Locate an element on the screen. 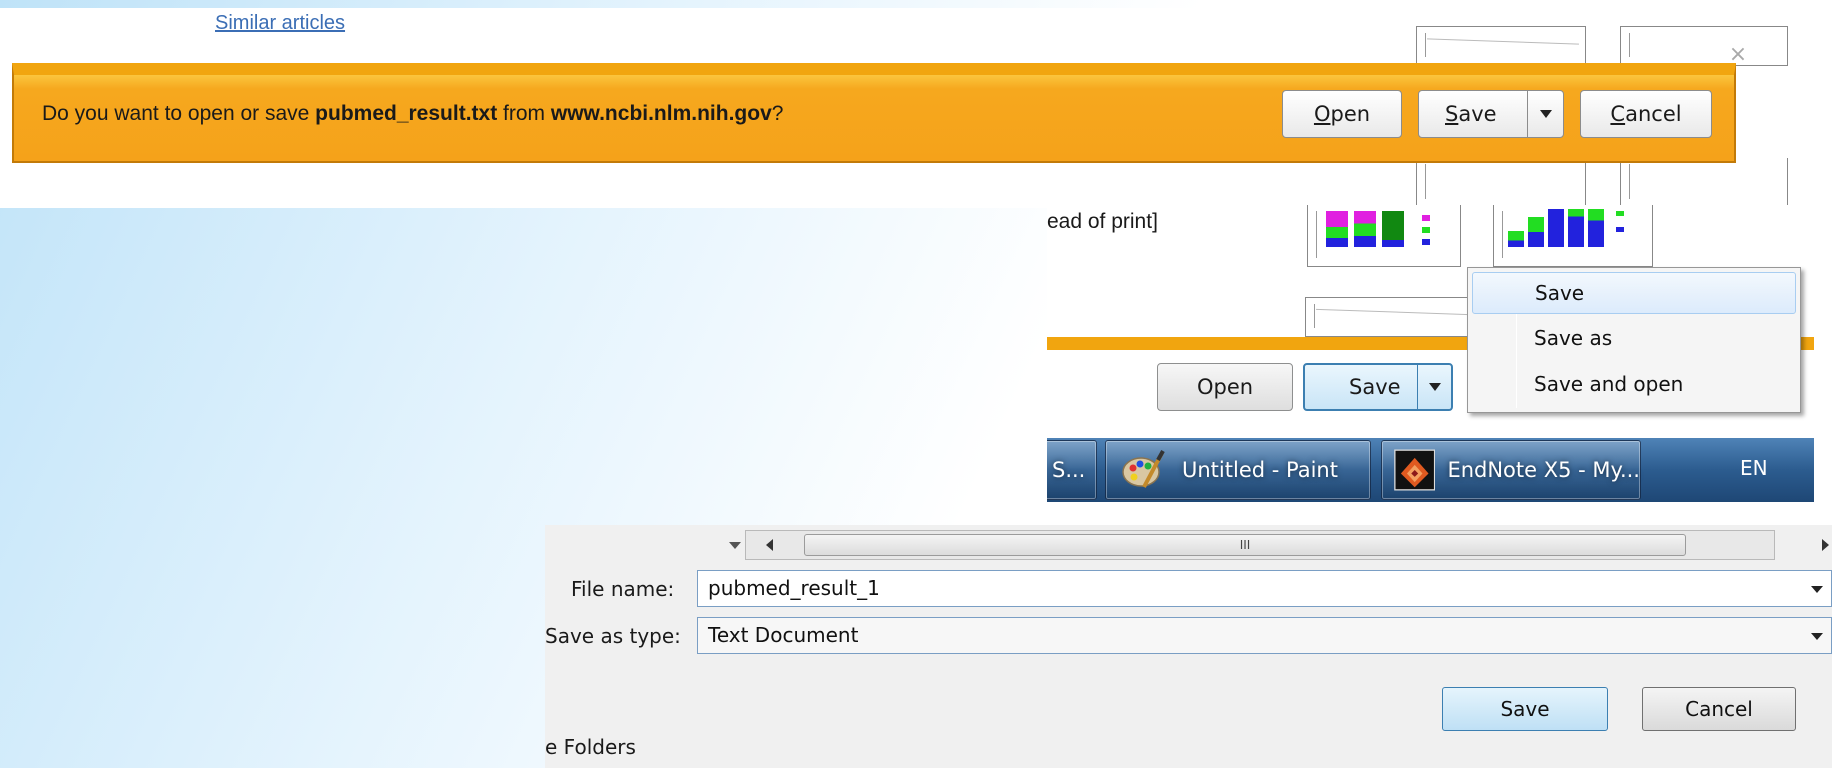 The width and height of the screenshot is (1832, 768). file-name-label: File name: is located at coordinates (623, 589).